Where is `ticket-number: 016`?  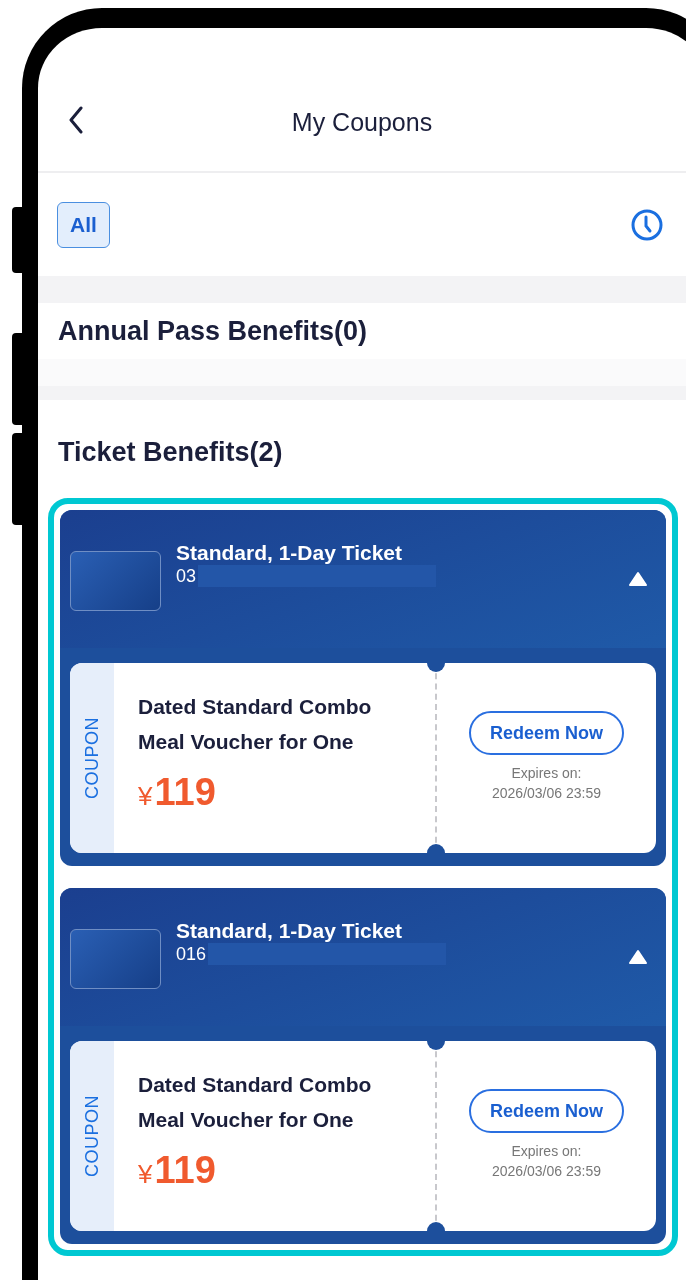
ticket-number: 016 is located at coordinates (191, 954).